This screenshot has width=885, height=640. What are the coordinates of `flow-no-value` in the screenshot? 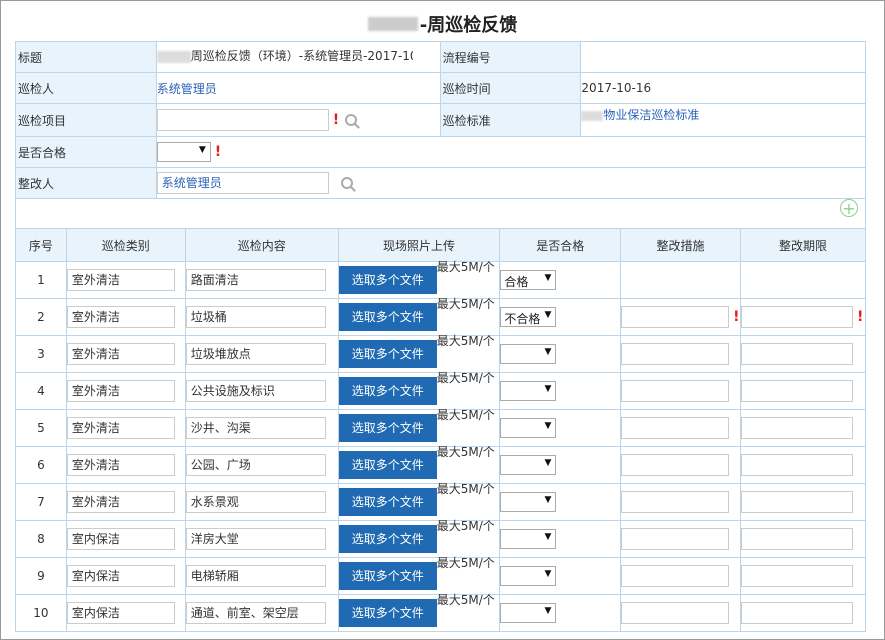 It's located at (723, 57).